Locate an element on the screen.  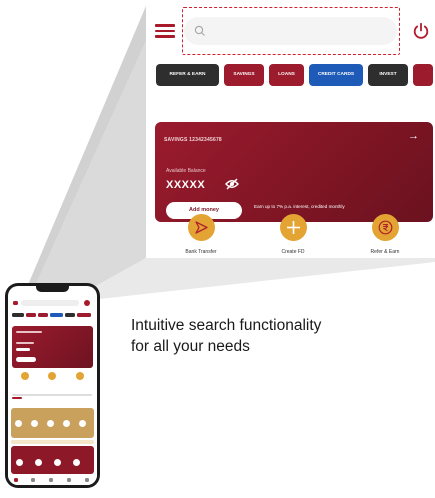
quick-action-refer-earn: Refer & Earn is located at coordinates (385, 234).